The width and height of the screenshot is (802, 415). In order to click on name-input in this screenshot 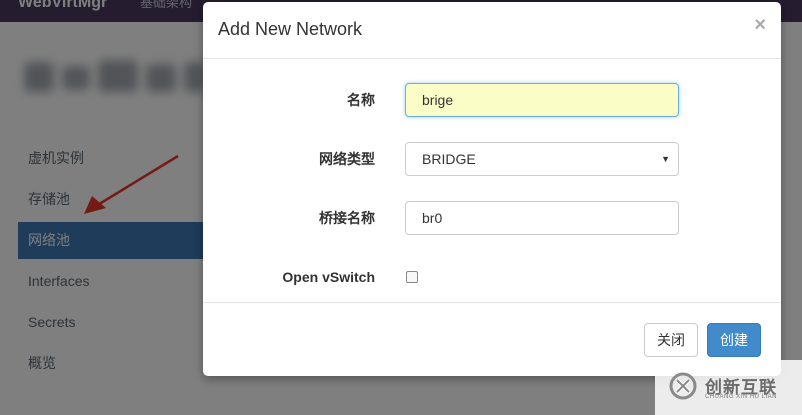, I will do `click(542, 100)`.